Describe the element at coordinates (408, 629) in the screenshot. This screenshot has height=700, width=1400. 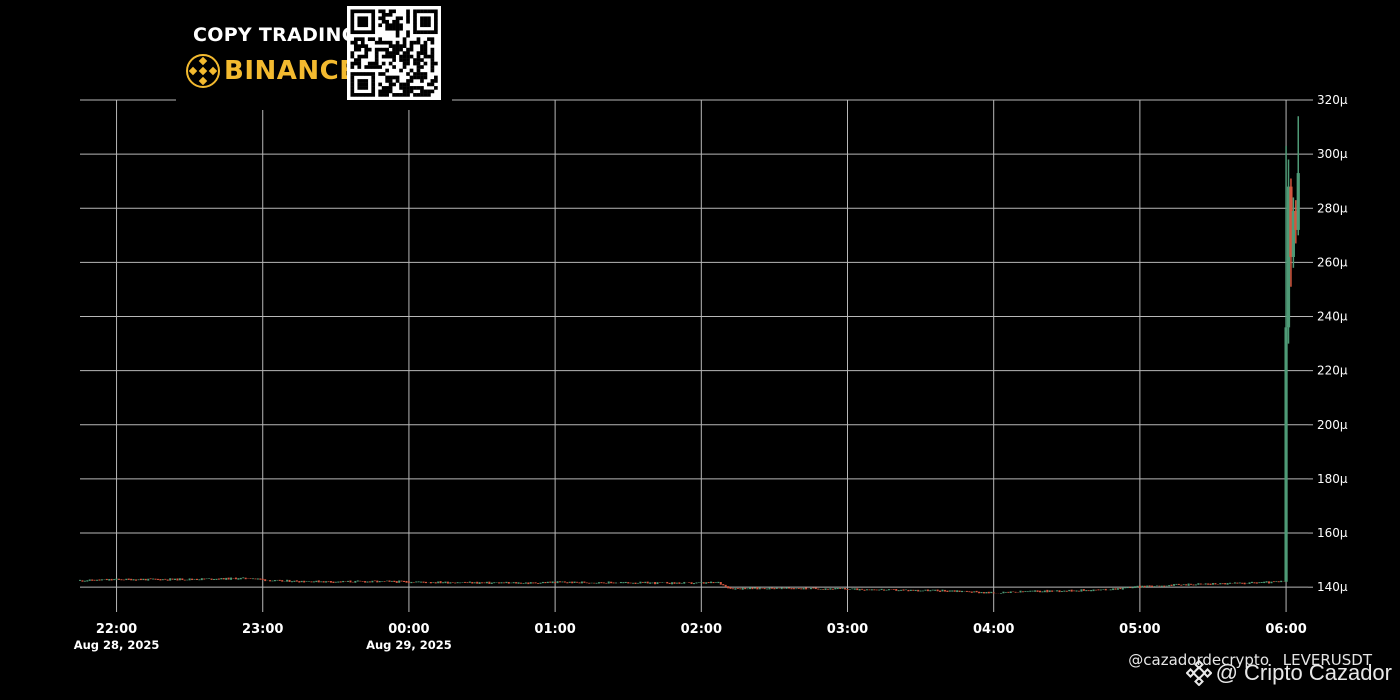
I see `x-tick-label: 00:00` at that location.